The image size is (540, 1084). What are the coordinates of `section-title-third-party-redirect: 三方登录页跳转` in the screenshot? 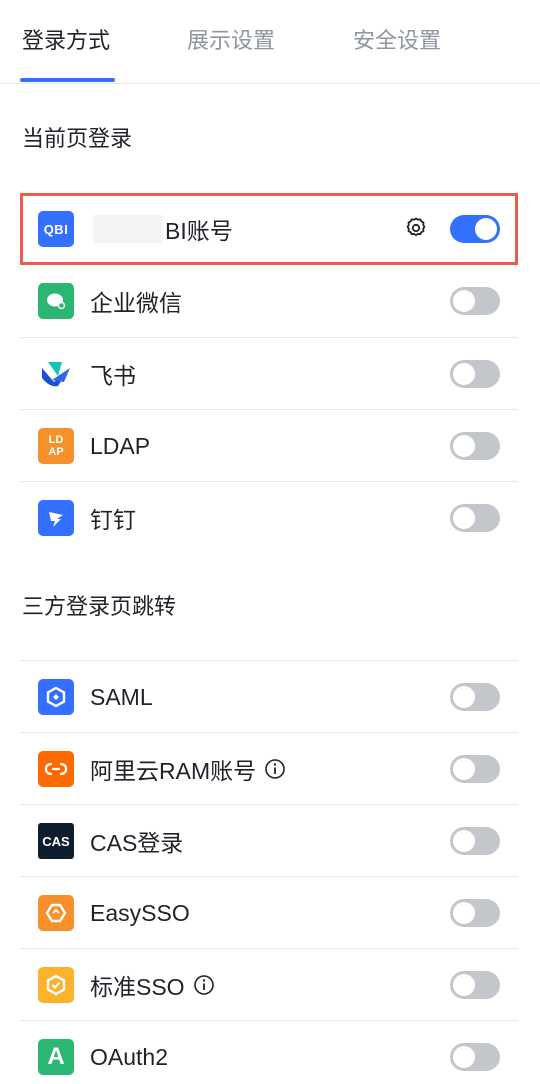 It's located at (99, 606).